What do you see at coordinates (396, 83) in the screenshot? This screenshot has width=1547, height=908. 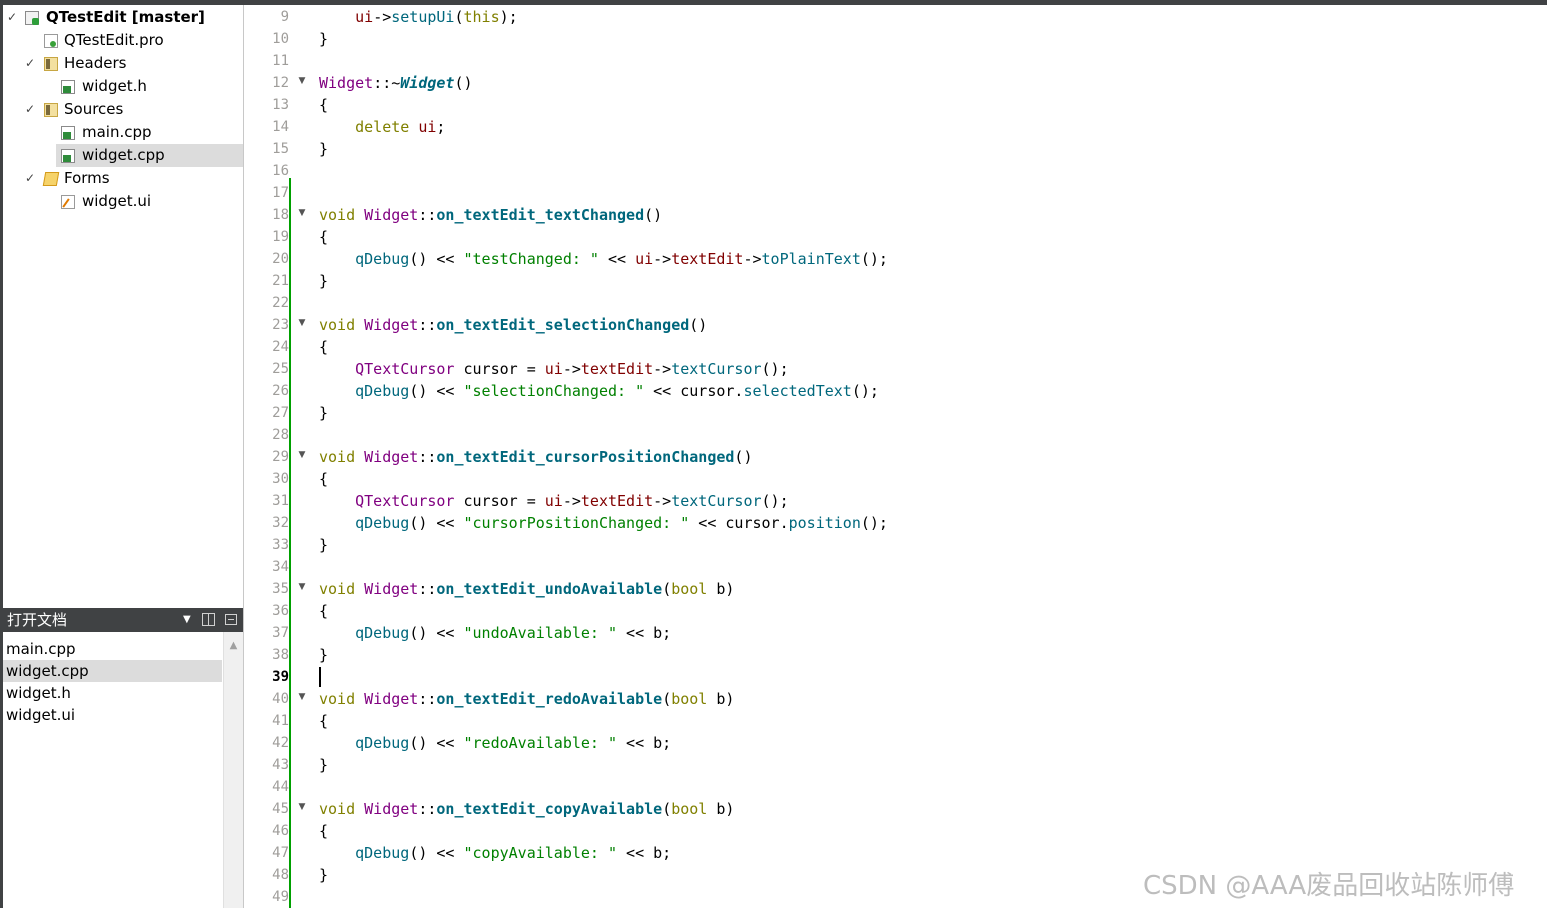 I see `code-line: Widget::~Widget()` at bounding box center [396, 83].